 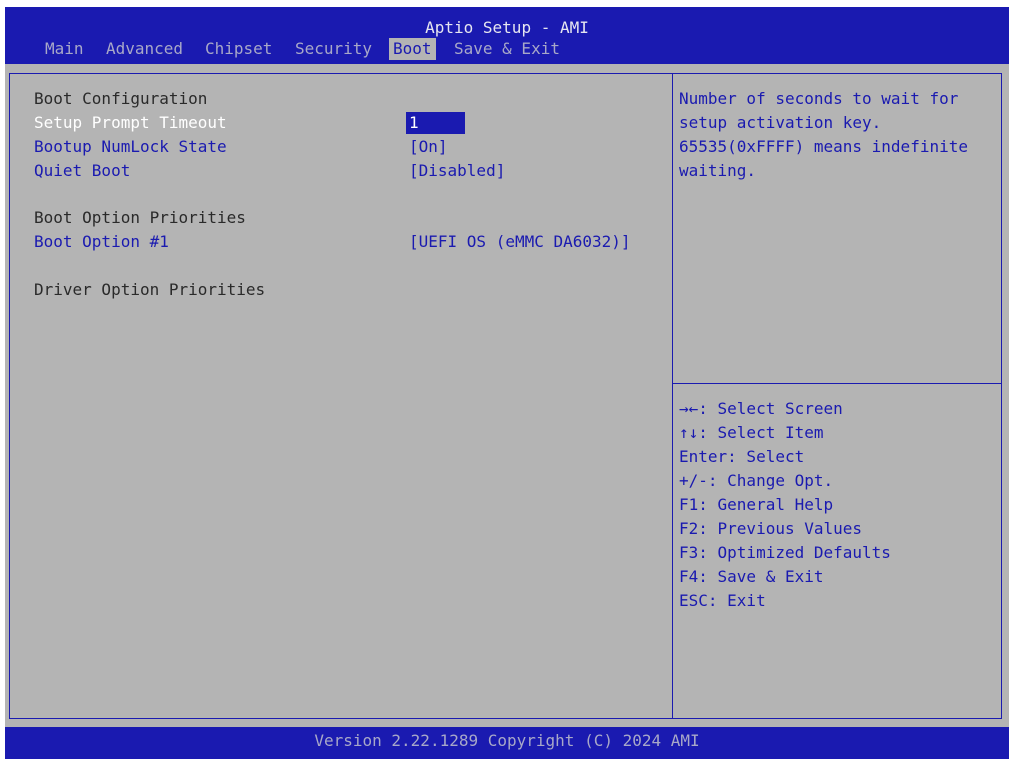 What do you see at coordinates (819, 98) in the screenshot?
I see `help-description-line: Number of seconds to wait for` at bounding box center [819, 98].